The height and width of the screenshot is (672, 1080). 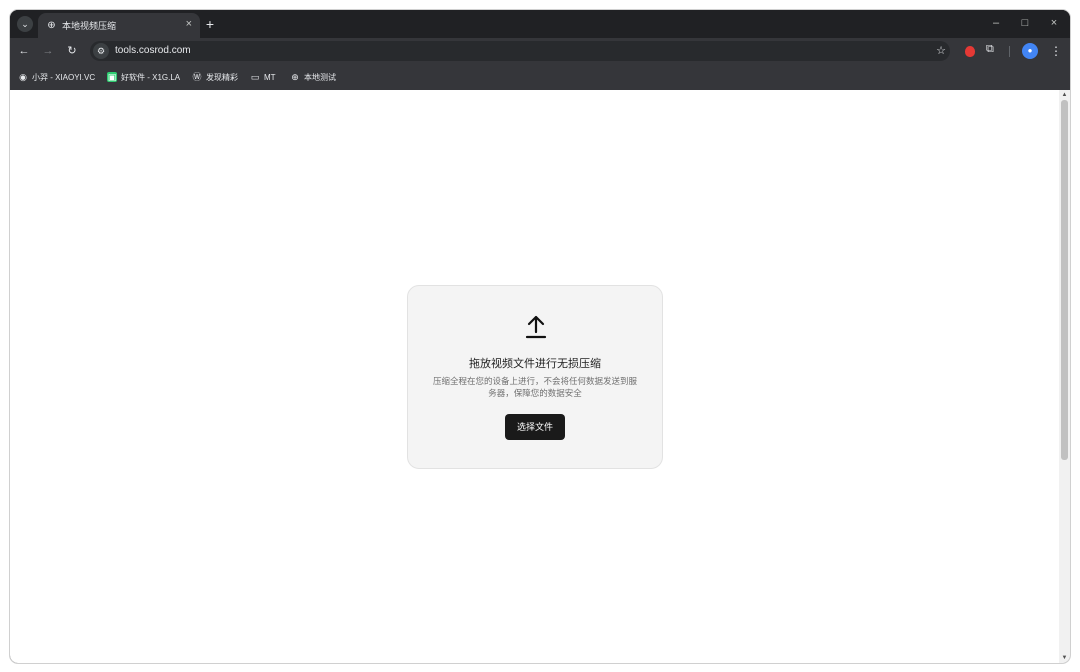 I want to click on bookmark-discover: Ⓦ 发现精彩, so click(x=215, y=77).